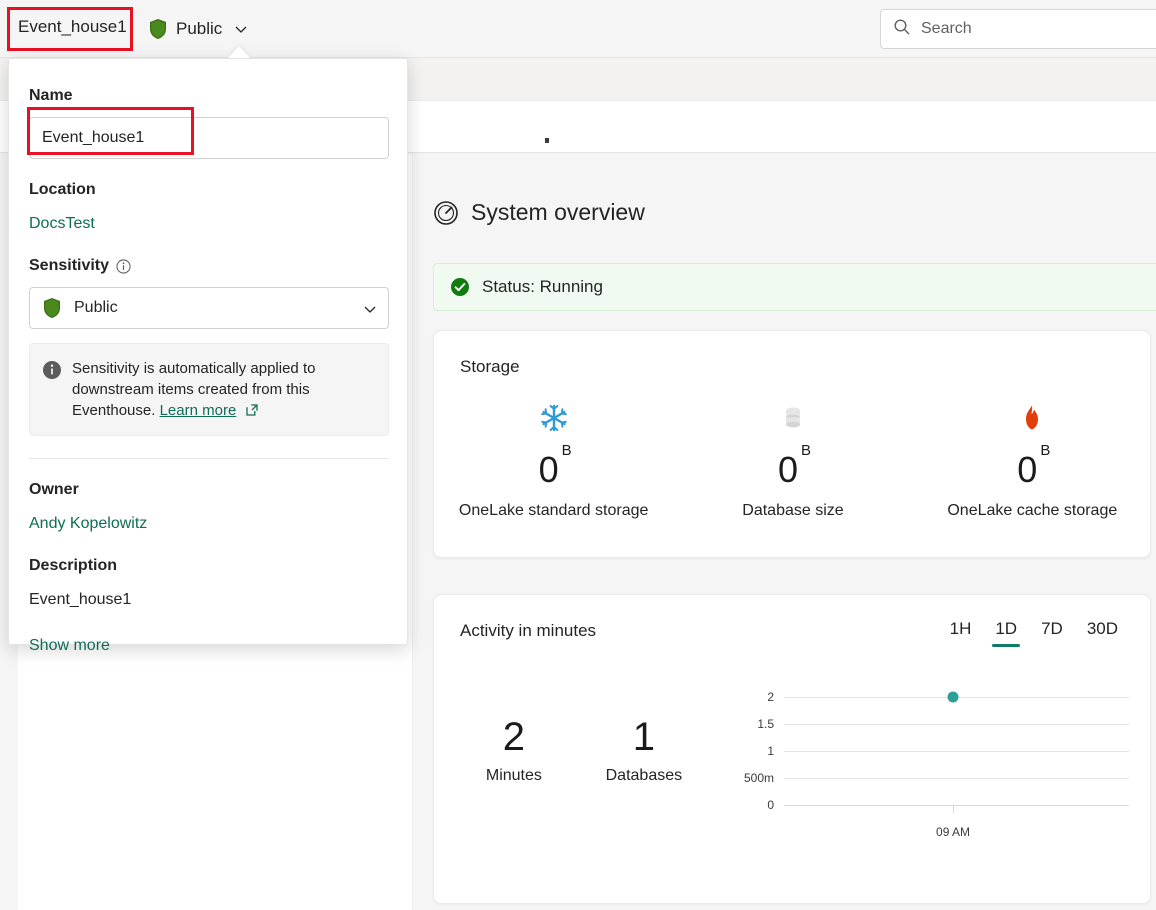 This screenshot has height=910, width=1156. What do you see at coordinates (73, 565) in the screenshot?
I see `description-field-label: Description` at bounding box center [73, 565].